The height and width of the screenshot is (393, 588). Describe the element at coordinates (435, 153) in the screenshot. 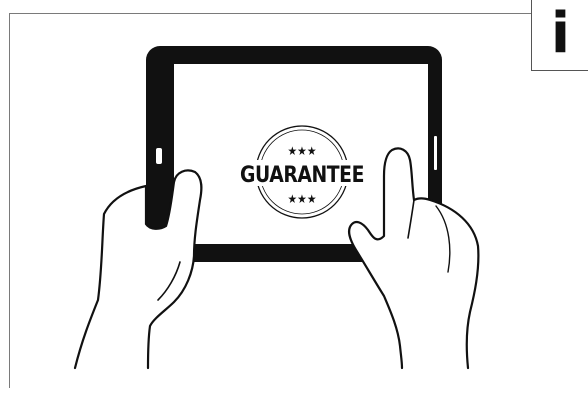

I see `side-button` at that location.